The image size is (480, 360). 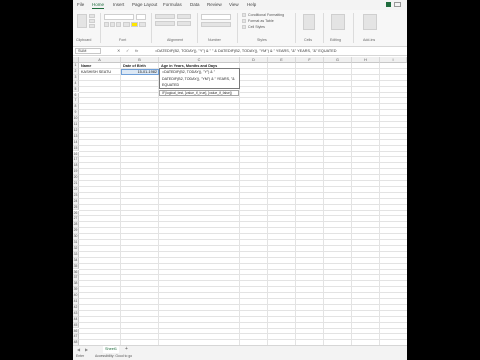 What do you see at coordinates (171, 85) in the screenshot?
I see `editor-line-3: EQUATED` at bounding box center [171, 85].